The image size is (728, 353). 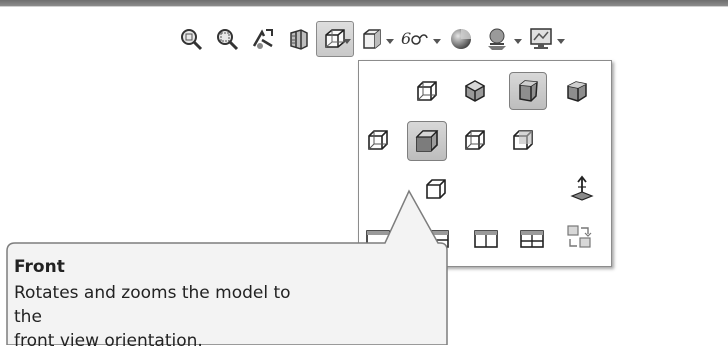 What do you see at coordinates (152, 305) in the screenshot?
I see `tooltip-description-line-1: Rotates and zooms the model to the` at bounding box center [152, 305].